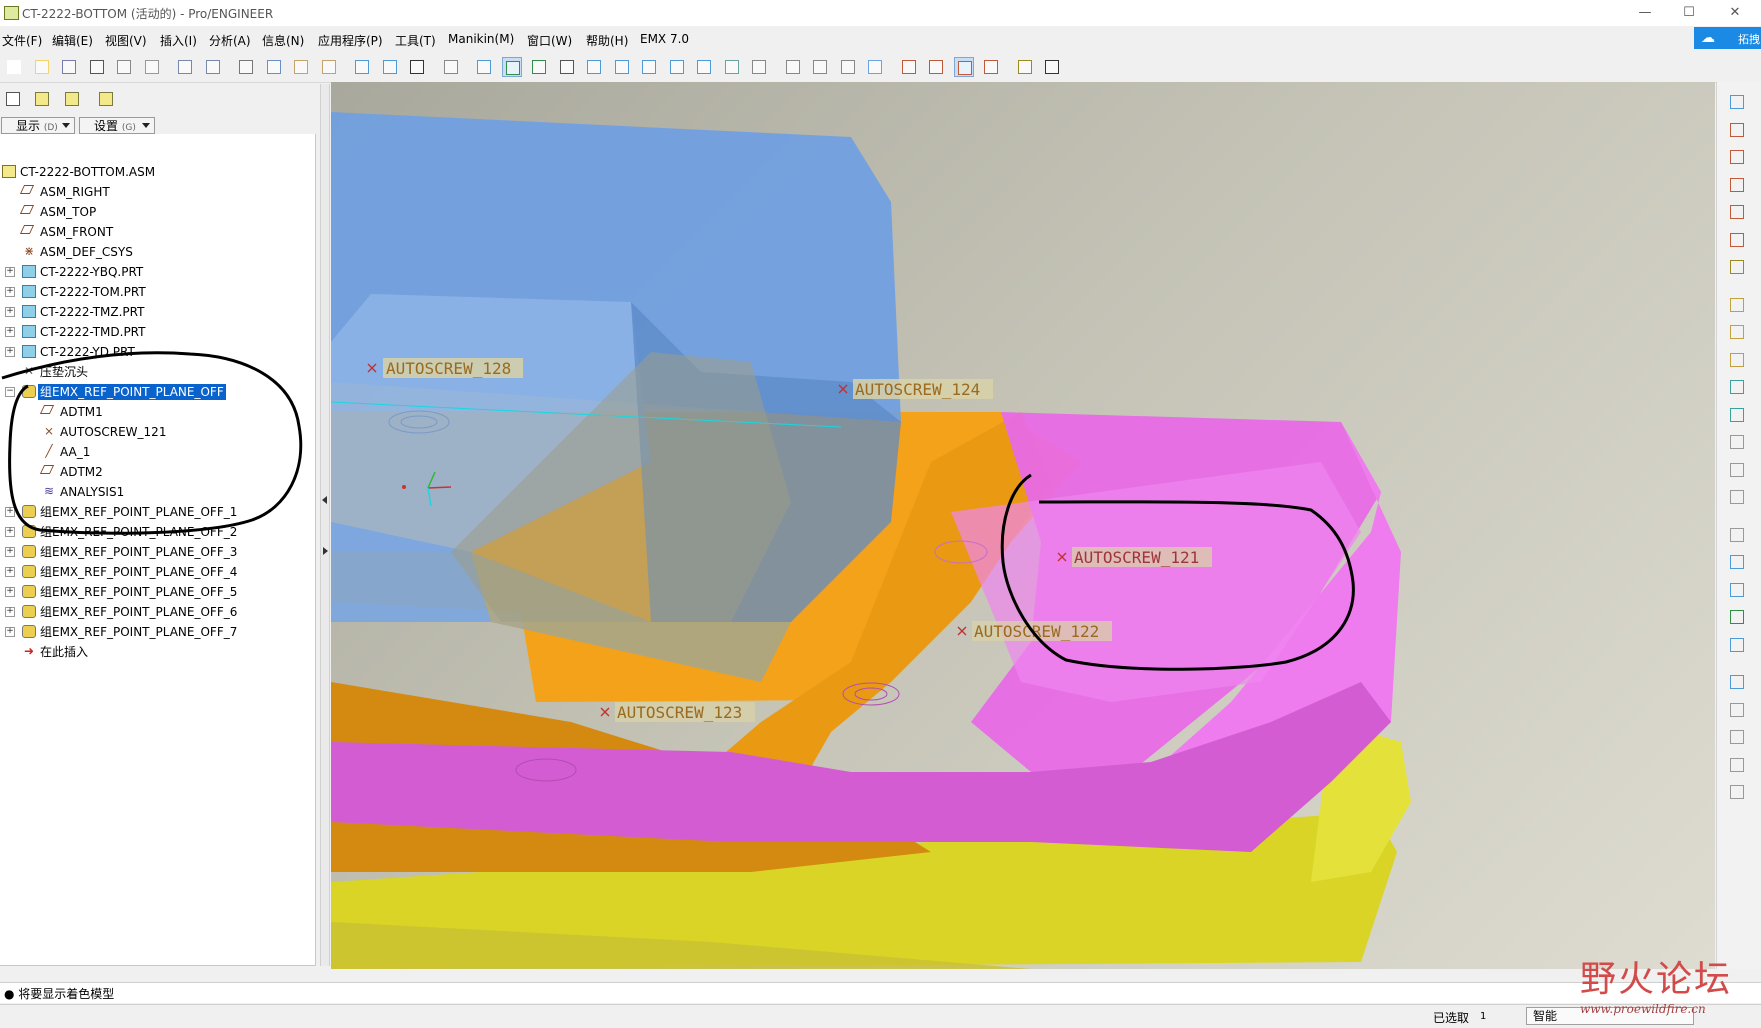 Image resolution: width=1761 pixels, height=1028 pixels. What do you see at coordinates (1737, 130) in the screenshot?
I see `datum-plane-tool-button` at bounding box center [1737, 130].